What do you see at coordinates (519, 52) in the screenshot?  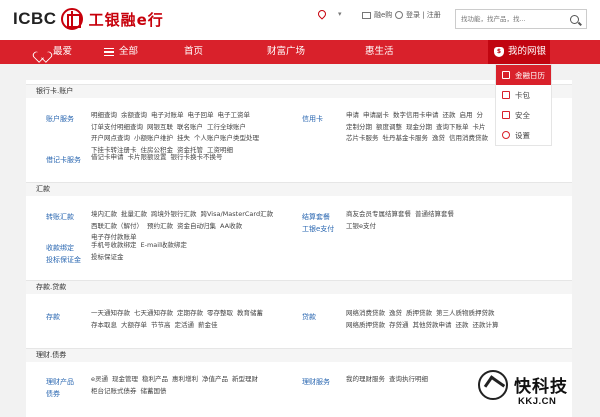 I see `nav-mybank: $ 我的网银` at bounding box center [519, 52].